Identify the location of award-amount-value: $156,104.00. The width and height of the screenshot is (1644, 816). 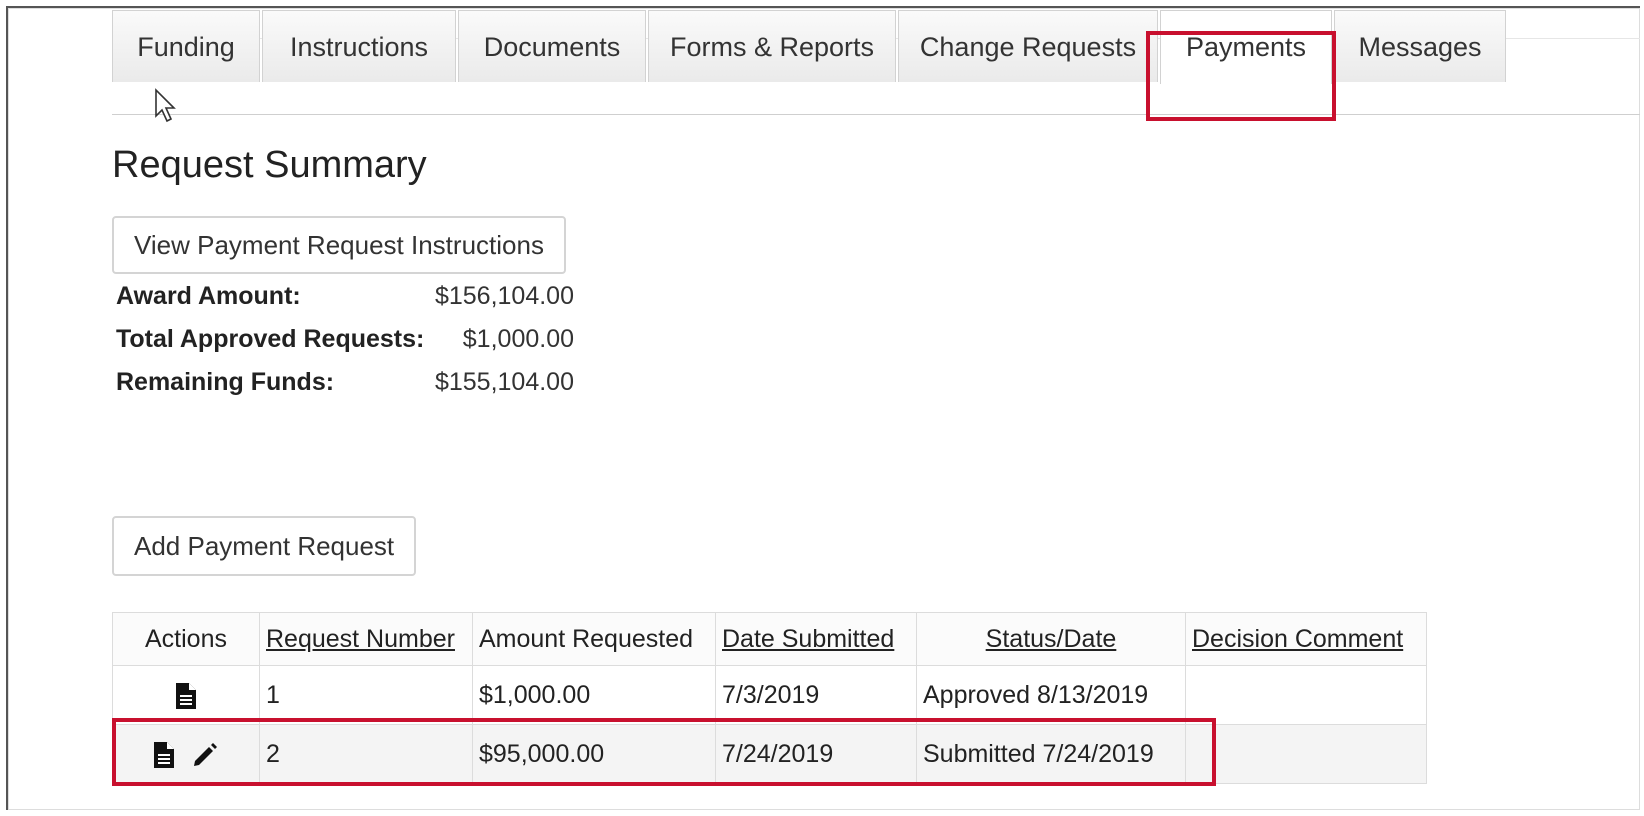
(504, 296).